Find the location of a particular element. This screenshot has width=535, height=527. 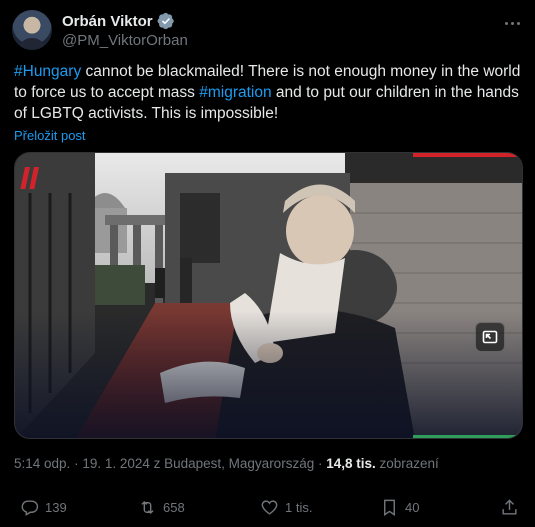

expand-icon is located at coordinates (490, 337).